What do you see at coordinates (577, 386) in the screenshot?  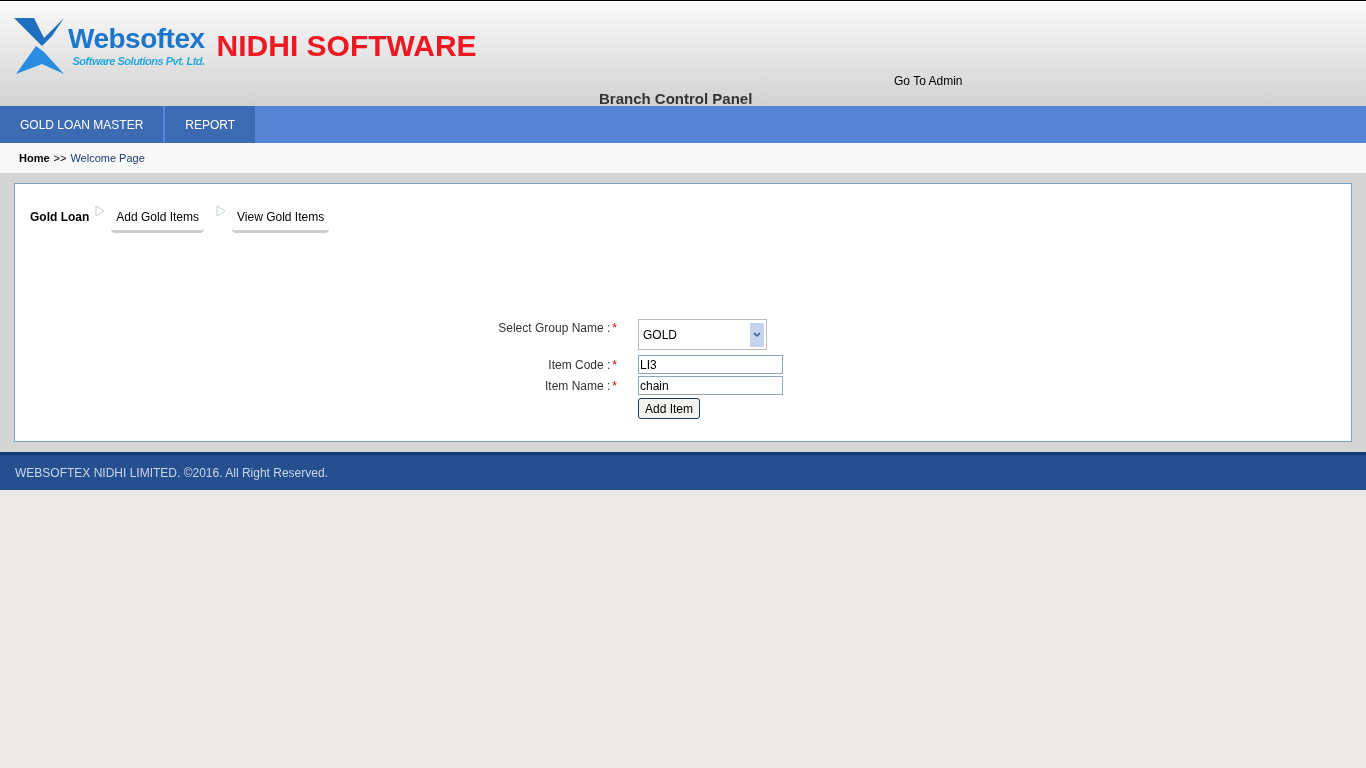 I see `field-label: Item Name :` at bounding box center [577, 386].